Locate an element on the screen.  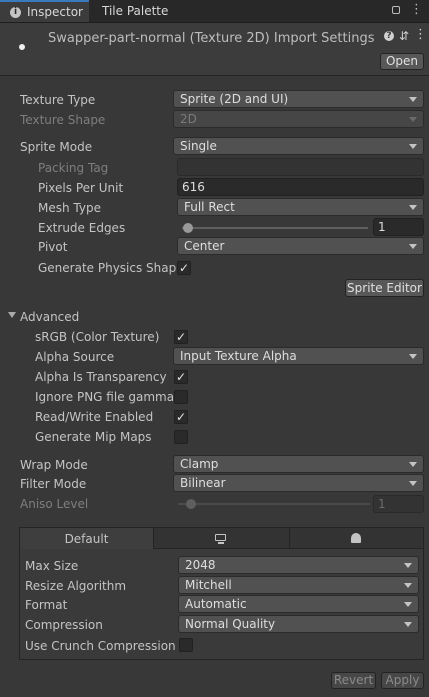
tab-tile-palette: Tile Palette is located at coordinates (135, 11).